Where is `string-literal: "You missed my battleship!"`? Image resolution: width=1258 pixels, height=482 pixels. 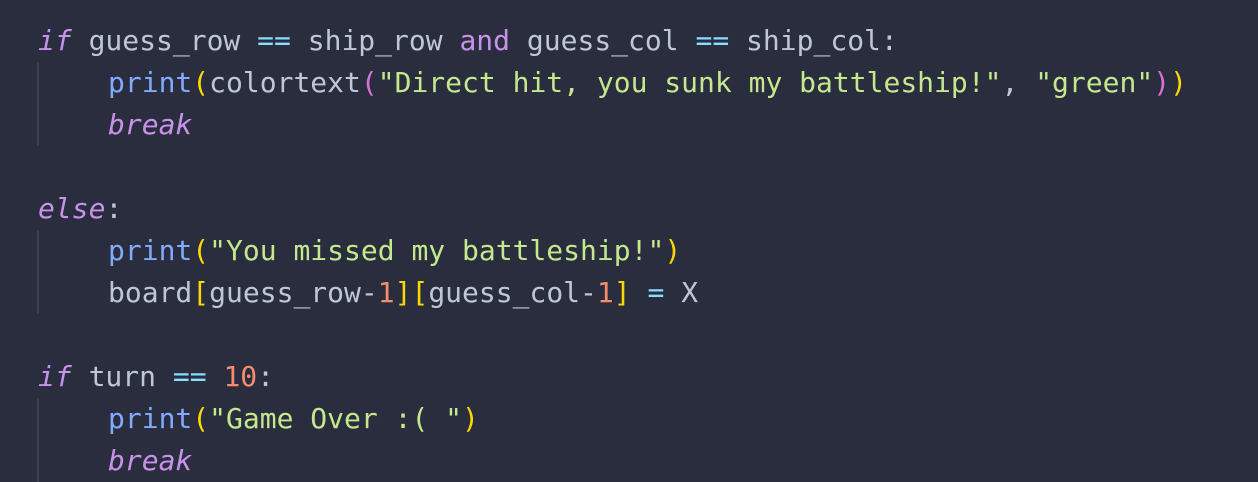
string-literal: "You missed my battleship!" is located at coordinates (437, 250).